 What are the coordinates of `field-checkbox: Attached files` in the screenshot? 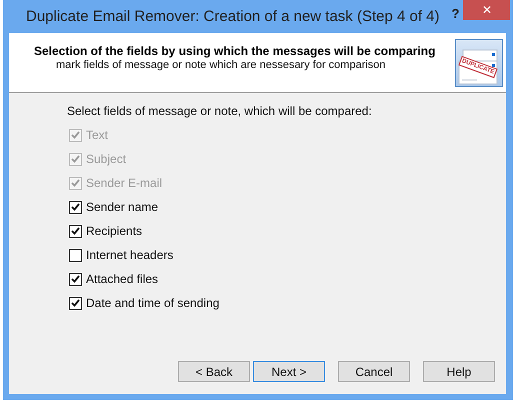 It's located at (113, 279).